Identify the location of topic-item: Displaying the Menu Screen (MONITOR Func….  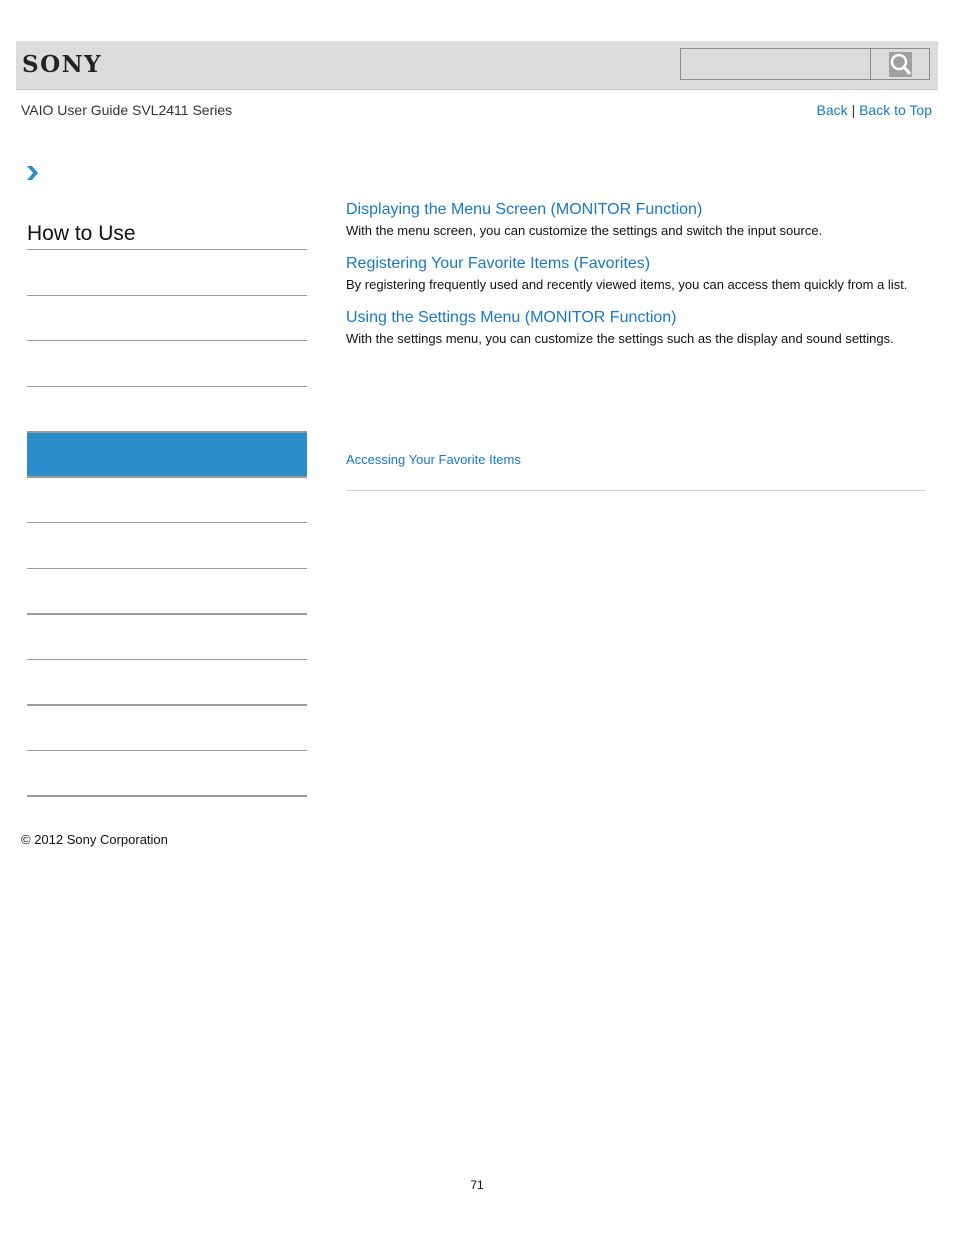
(637, 220).